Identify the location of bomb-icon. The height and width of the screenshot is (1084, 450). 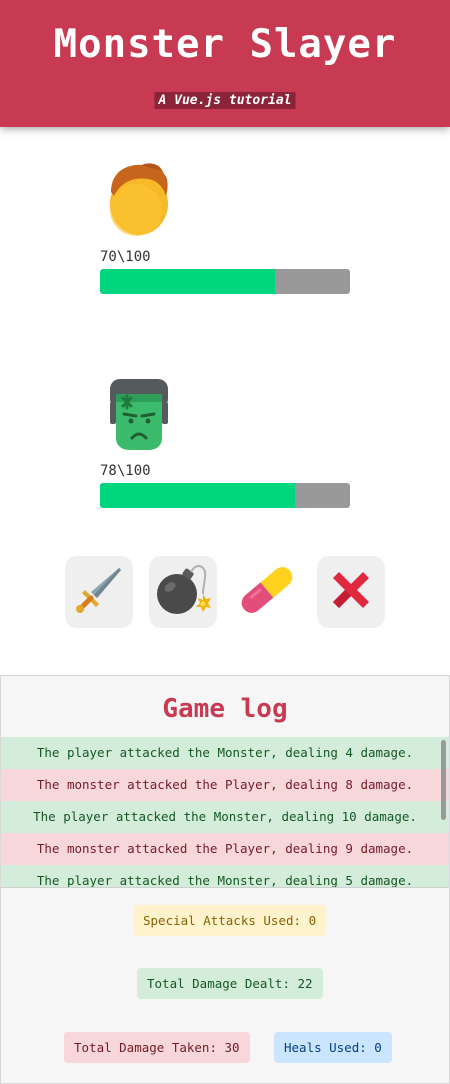
(183, 592).